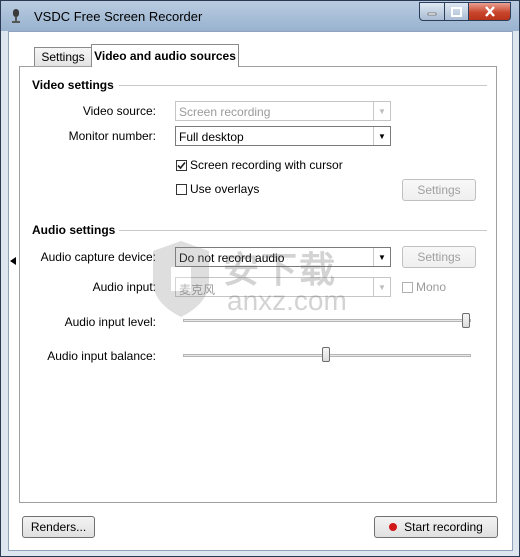  I want to click on cursor-checkbox-label: Screen recording with cursor, so click(266, 165).